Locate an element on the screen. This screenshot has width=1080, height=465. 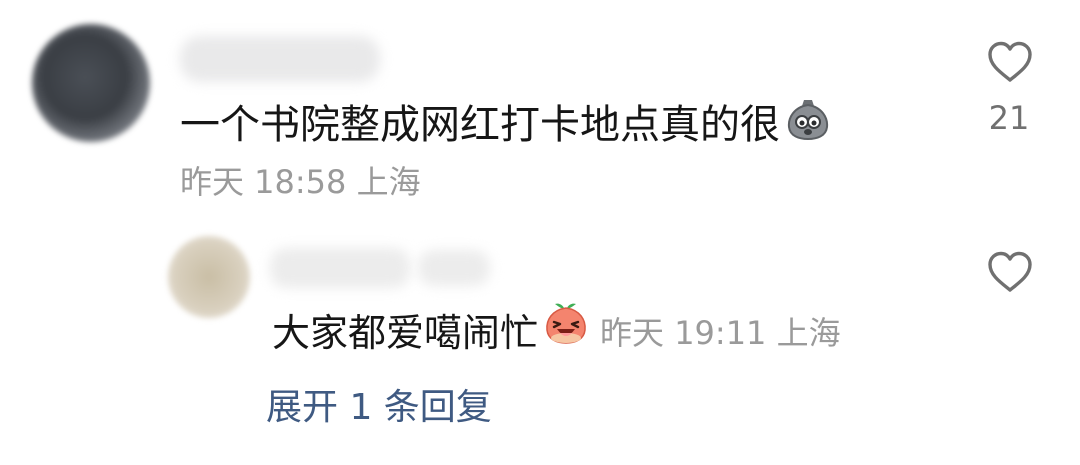
reply-like-button is located at coordinates (1010, 272).